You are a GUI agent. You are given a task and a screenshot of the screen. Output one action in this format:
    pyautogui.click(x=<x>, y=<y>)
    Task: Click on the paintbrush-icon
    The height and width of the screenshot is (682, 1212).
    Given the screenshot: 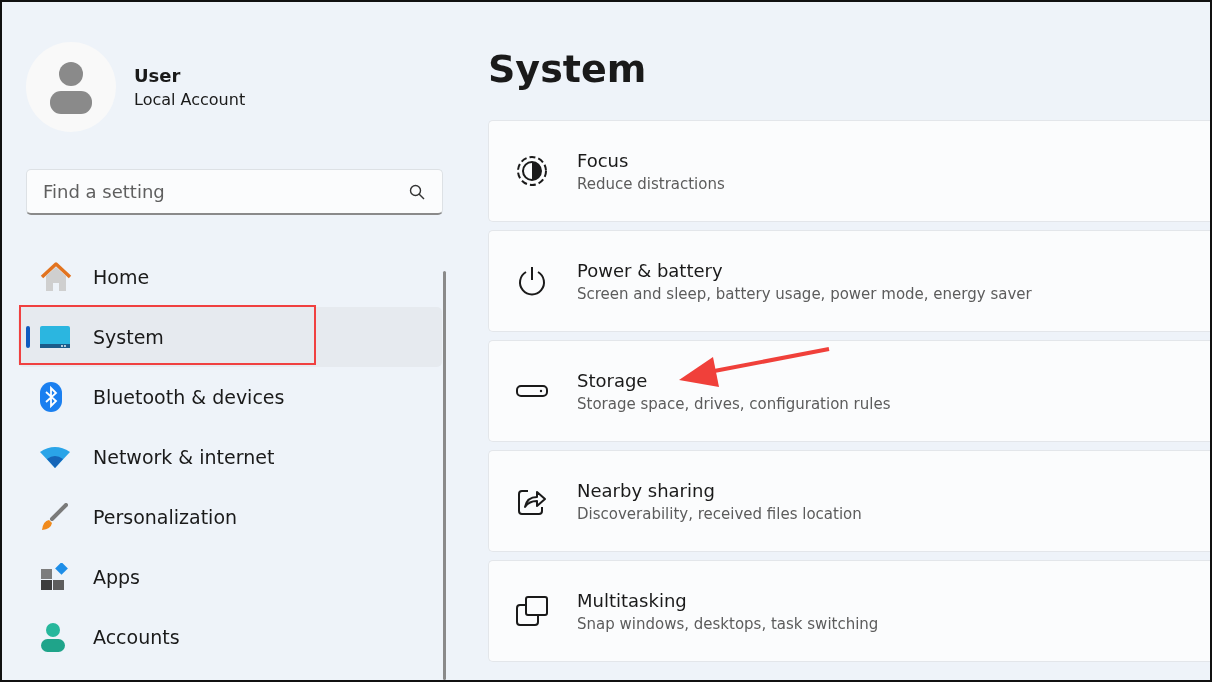 What is the action you would take?
    pyautogui.click(x=54, y=517)
    